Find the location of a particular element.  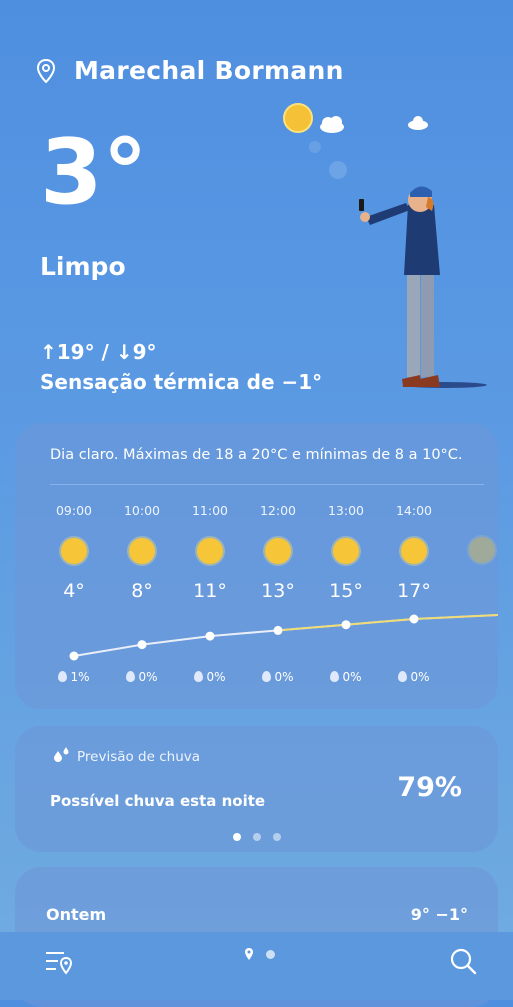

yesterday-values: 9° −1° is located at coordinates (439, 914).